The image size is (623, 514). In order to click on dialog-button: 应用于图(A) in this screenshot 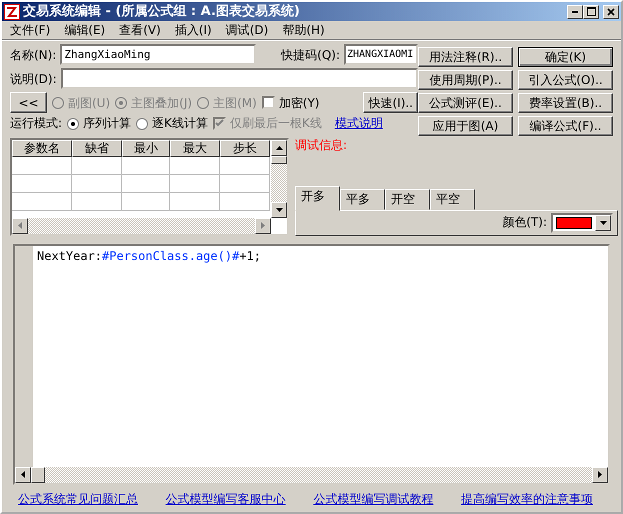, I will do `click(465, 126)`.